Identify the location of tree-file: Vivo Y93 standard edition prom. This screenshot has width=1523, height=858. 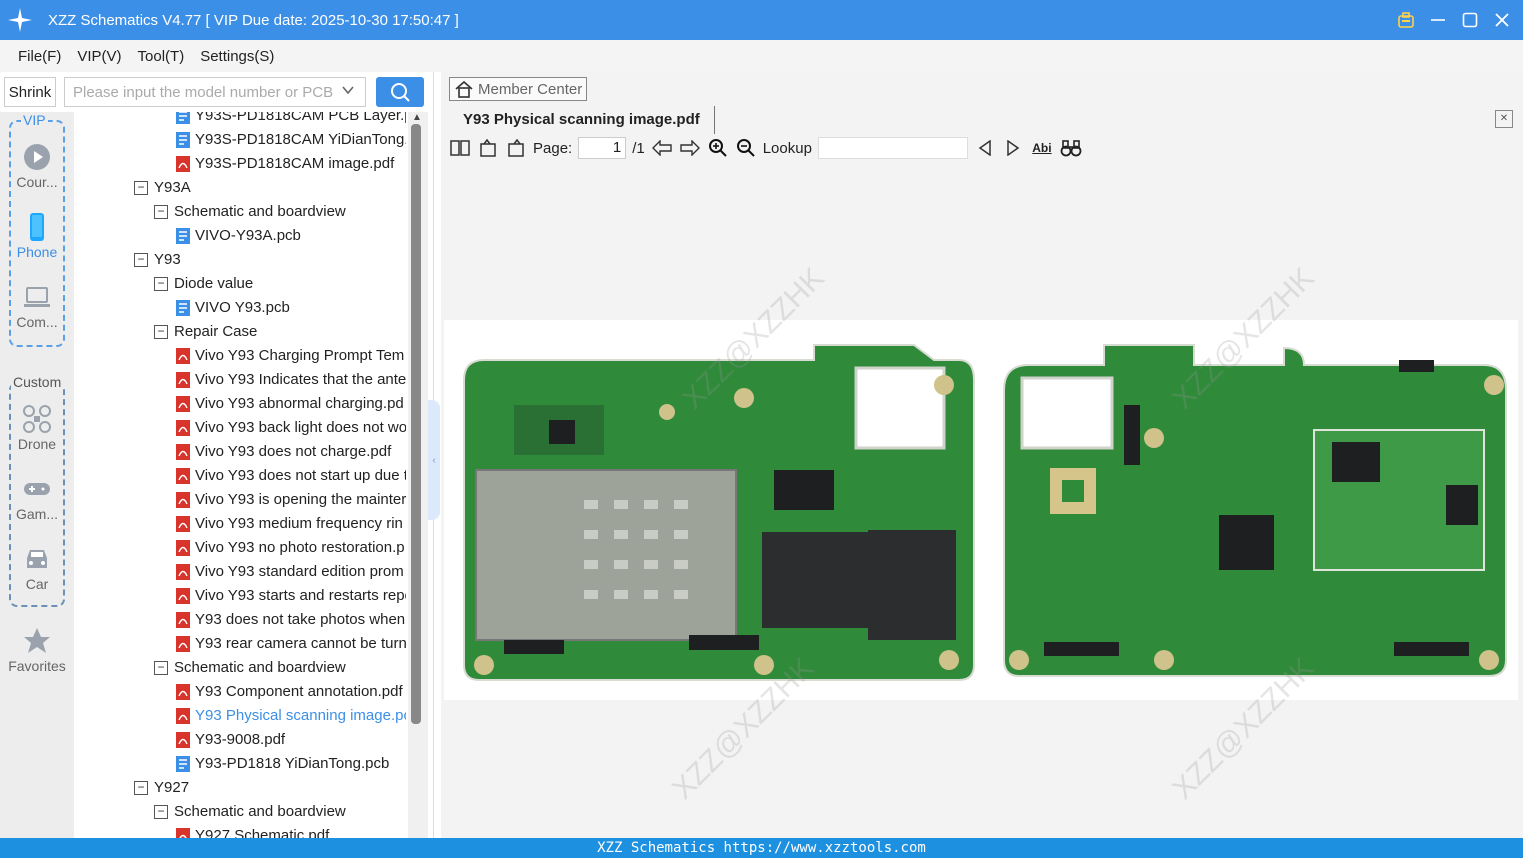
(290, 572).